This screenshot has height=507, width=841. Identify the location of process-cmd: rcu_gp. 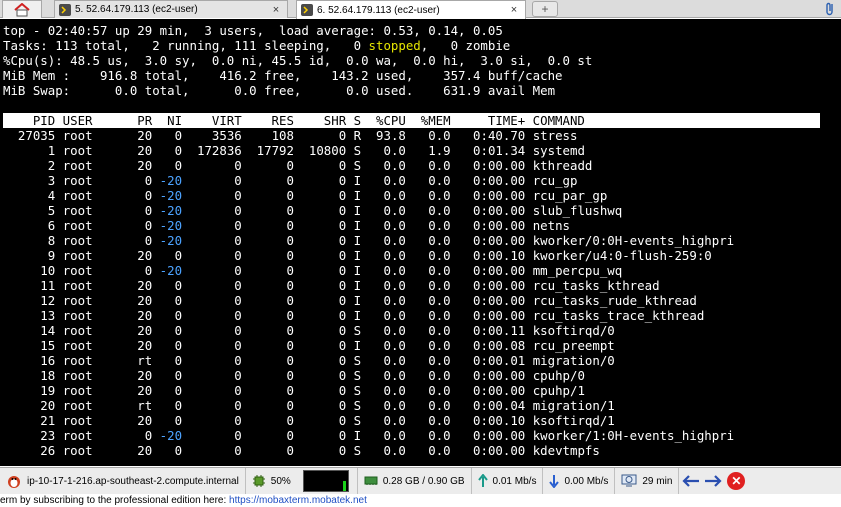
(551, 180).